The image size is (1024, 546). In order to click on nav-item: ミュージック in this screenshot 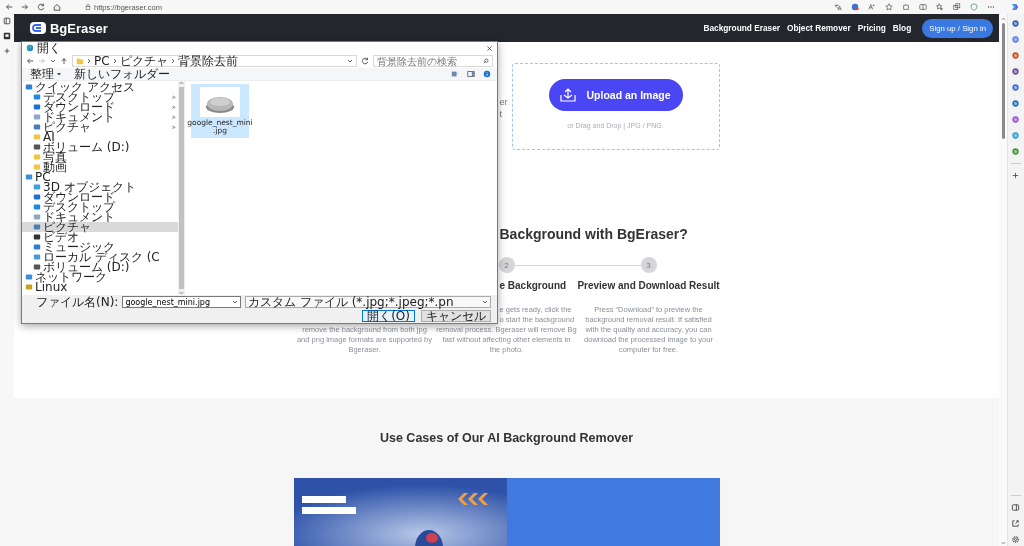, I will do `click(100, 247)`.